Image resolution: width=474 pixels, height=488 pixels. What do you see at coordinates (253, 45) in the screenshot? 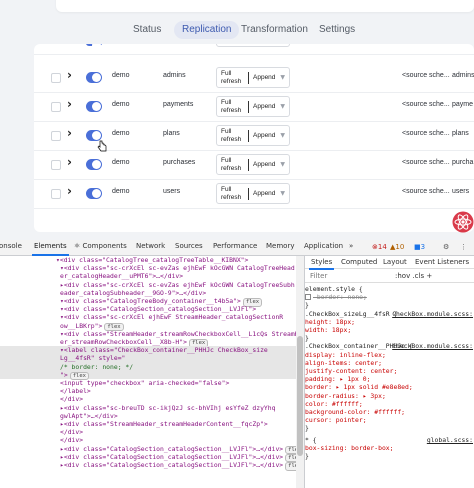
I see `sync-mode-select: refresh` at bounding box center [253, 45].